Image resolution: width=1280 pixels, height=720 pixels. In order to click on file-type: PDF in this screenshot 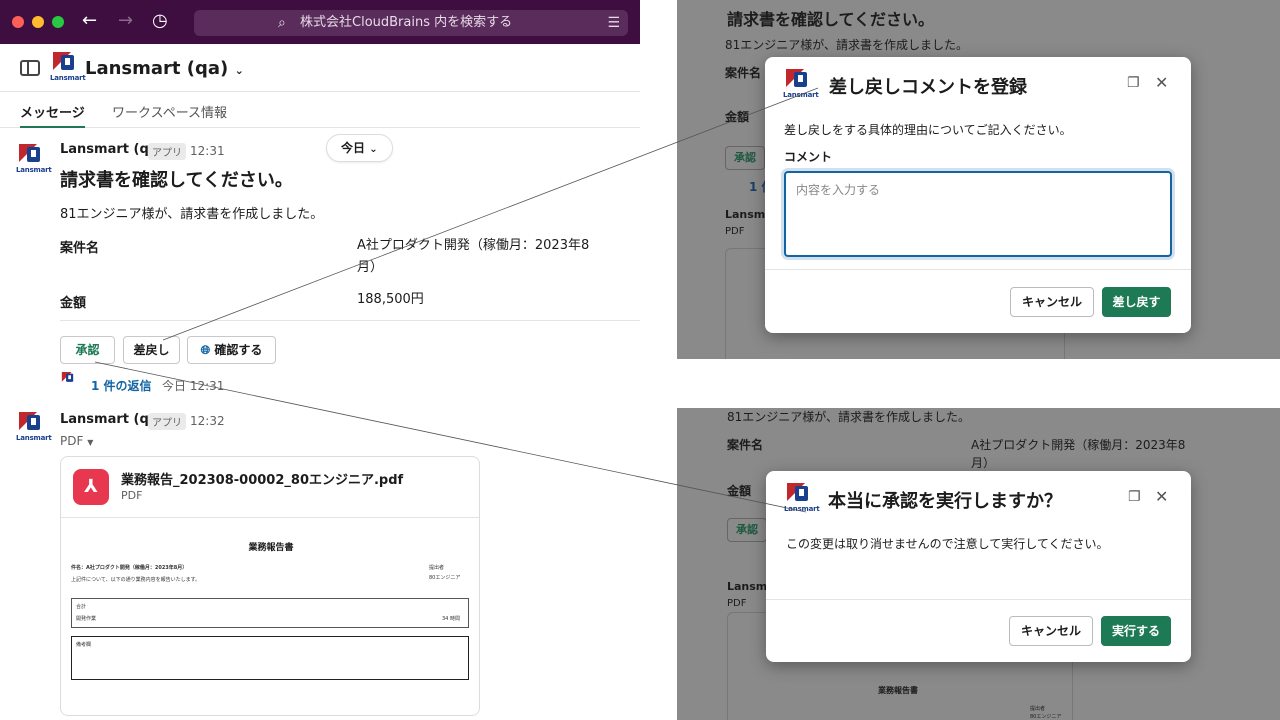, I will do `click(132, 495)`.